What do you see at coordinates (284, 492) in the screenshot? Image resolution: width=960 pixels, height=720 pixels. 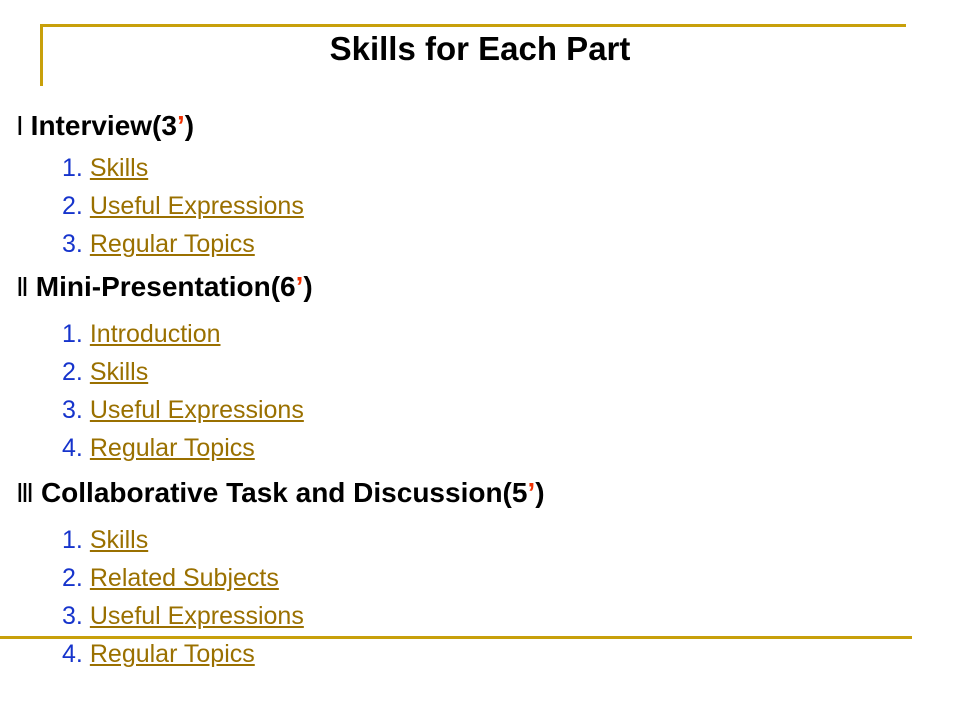 I see `part-heading-text: Collaborative Task and Discussion(5` at bounding box center [284, 492].